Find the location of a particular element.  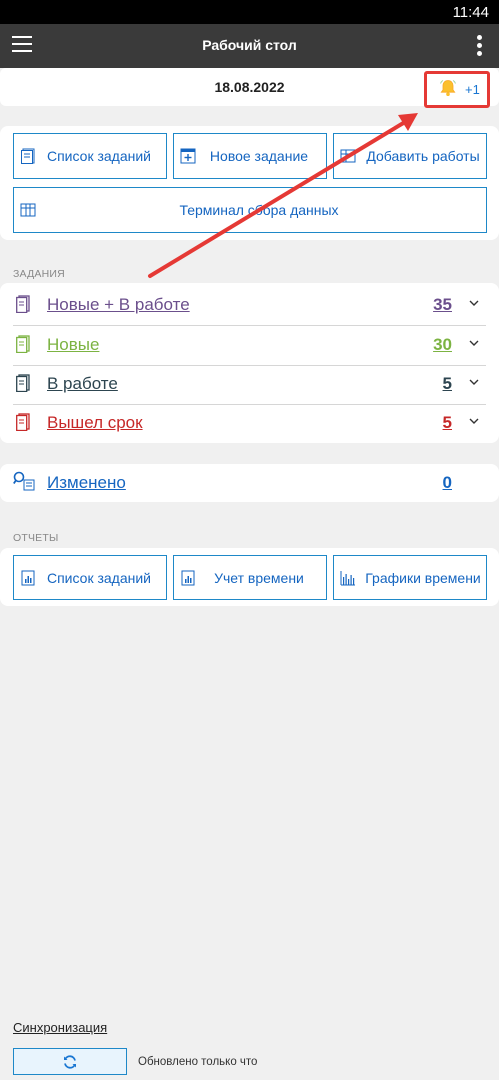

changed-row: Изменено 0 is located at coordinates (249, 483).